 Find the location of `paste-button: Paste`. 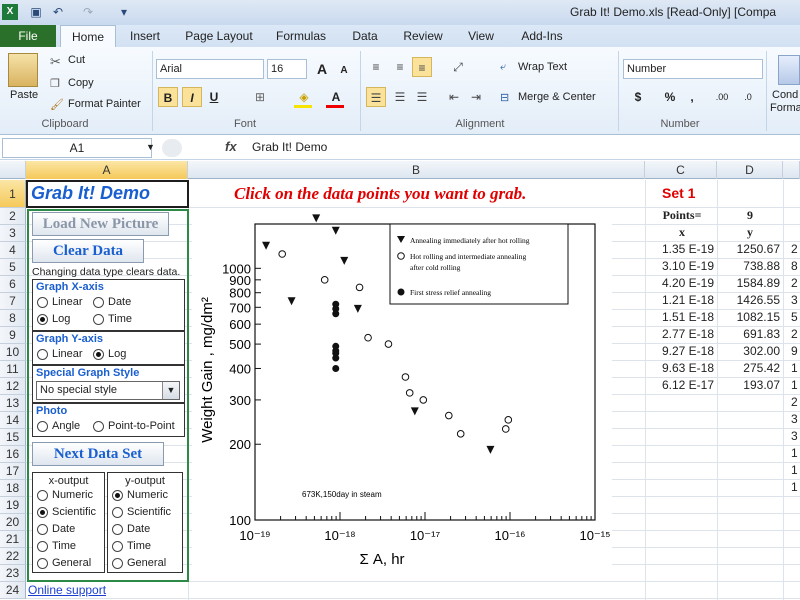

paste-button: Paste is located at coordinates (24, 95).